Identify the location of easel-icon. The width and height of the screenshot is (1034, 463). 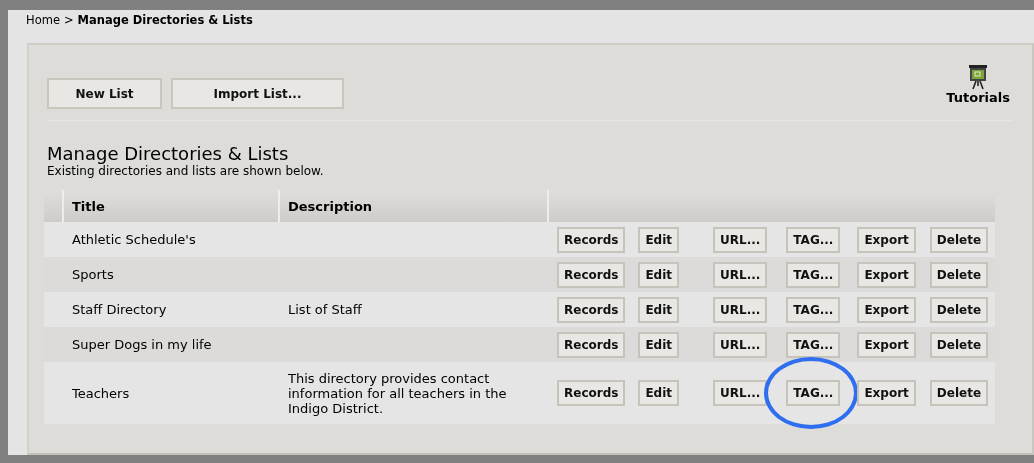
(978, 77).